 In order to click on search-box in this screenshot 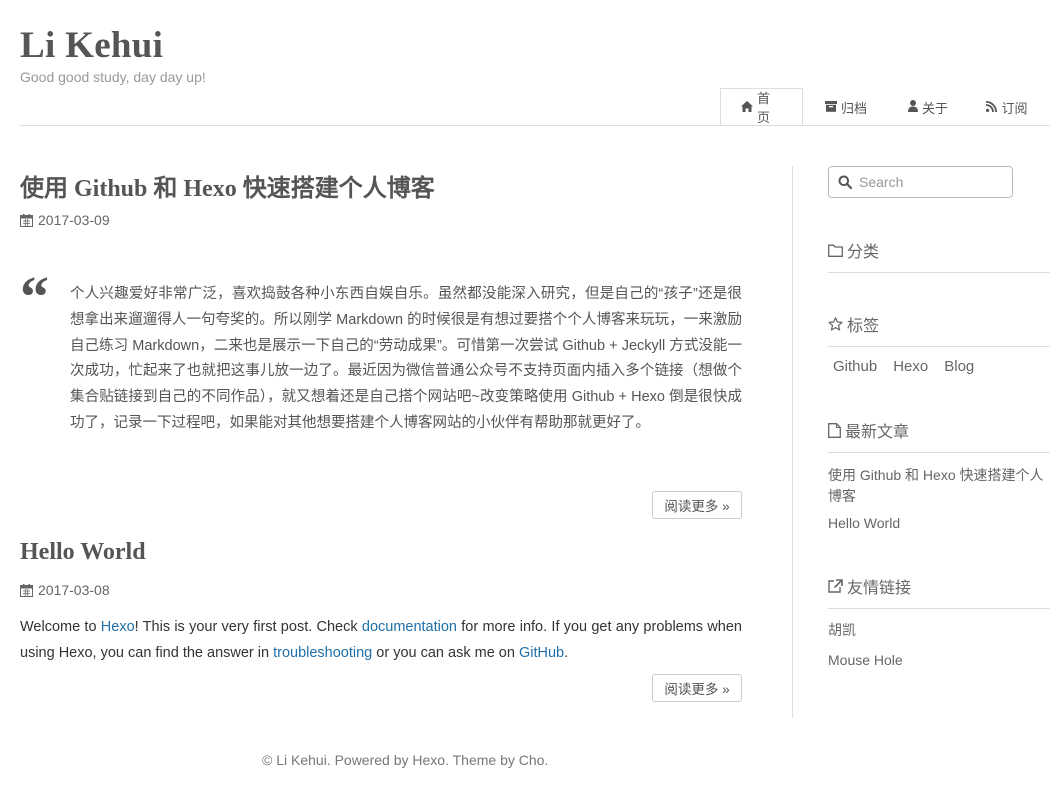, I will do `click(920, 182)`.